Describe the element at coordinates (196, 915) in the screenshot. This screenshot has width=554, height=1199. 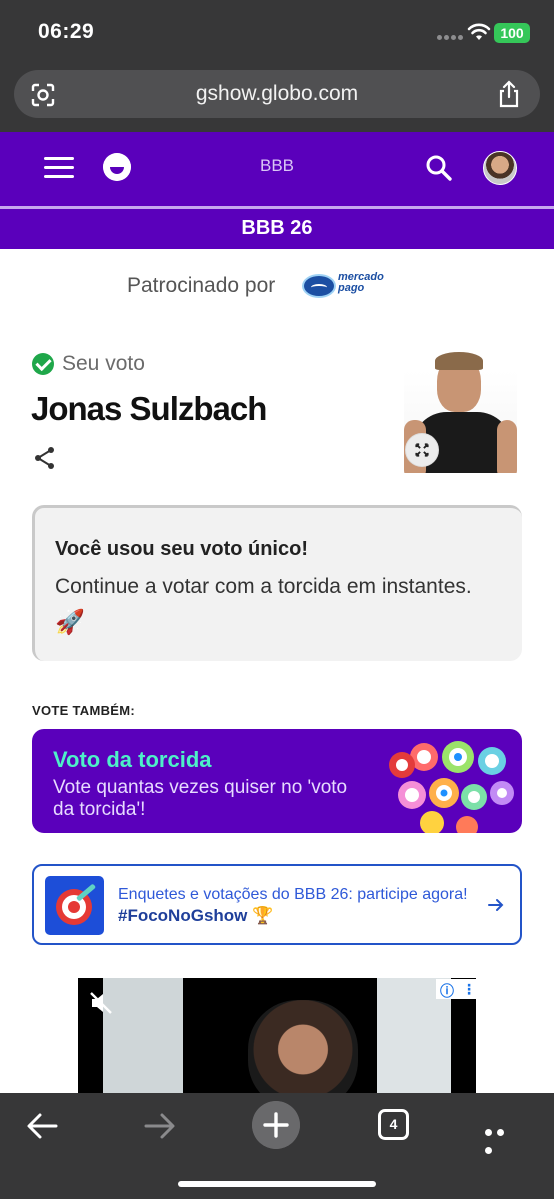
I see `promo-hashtag: #FocoNoGshow 🏆` at that location.